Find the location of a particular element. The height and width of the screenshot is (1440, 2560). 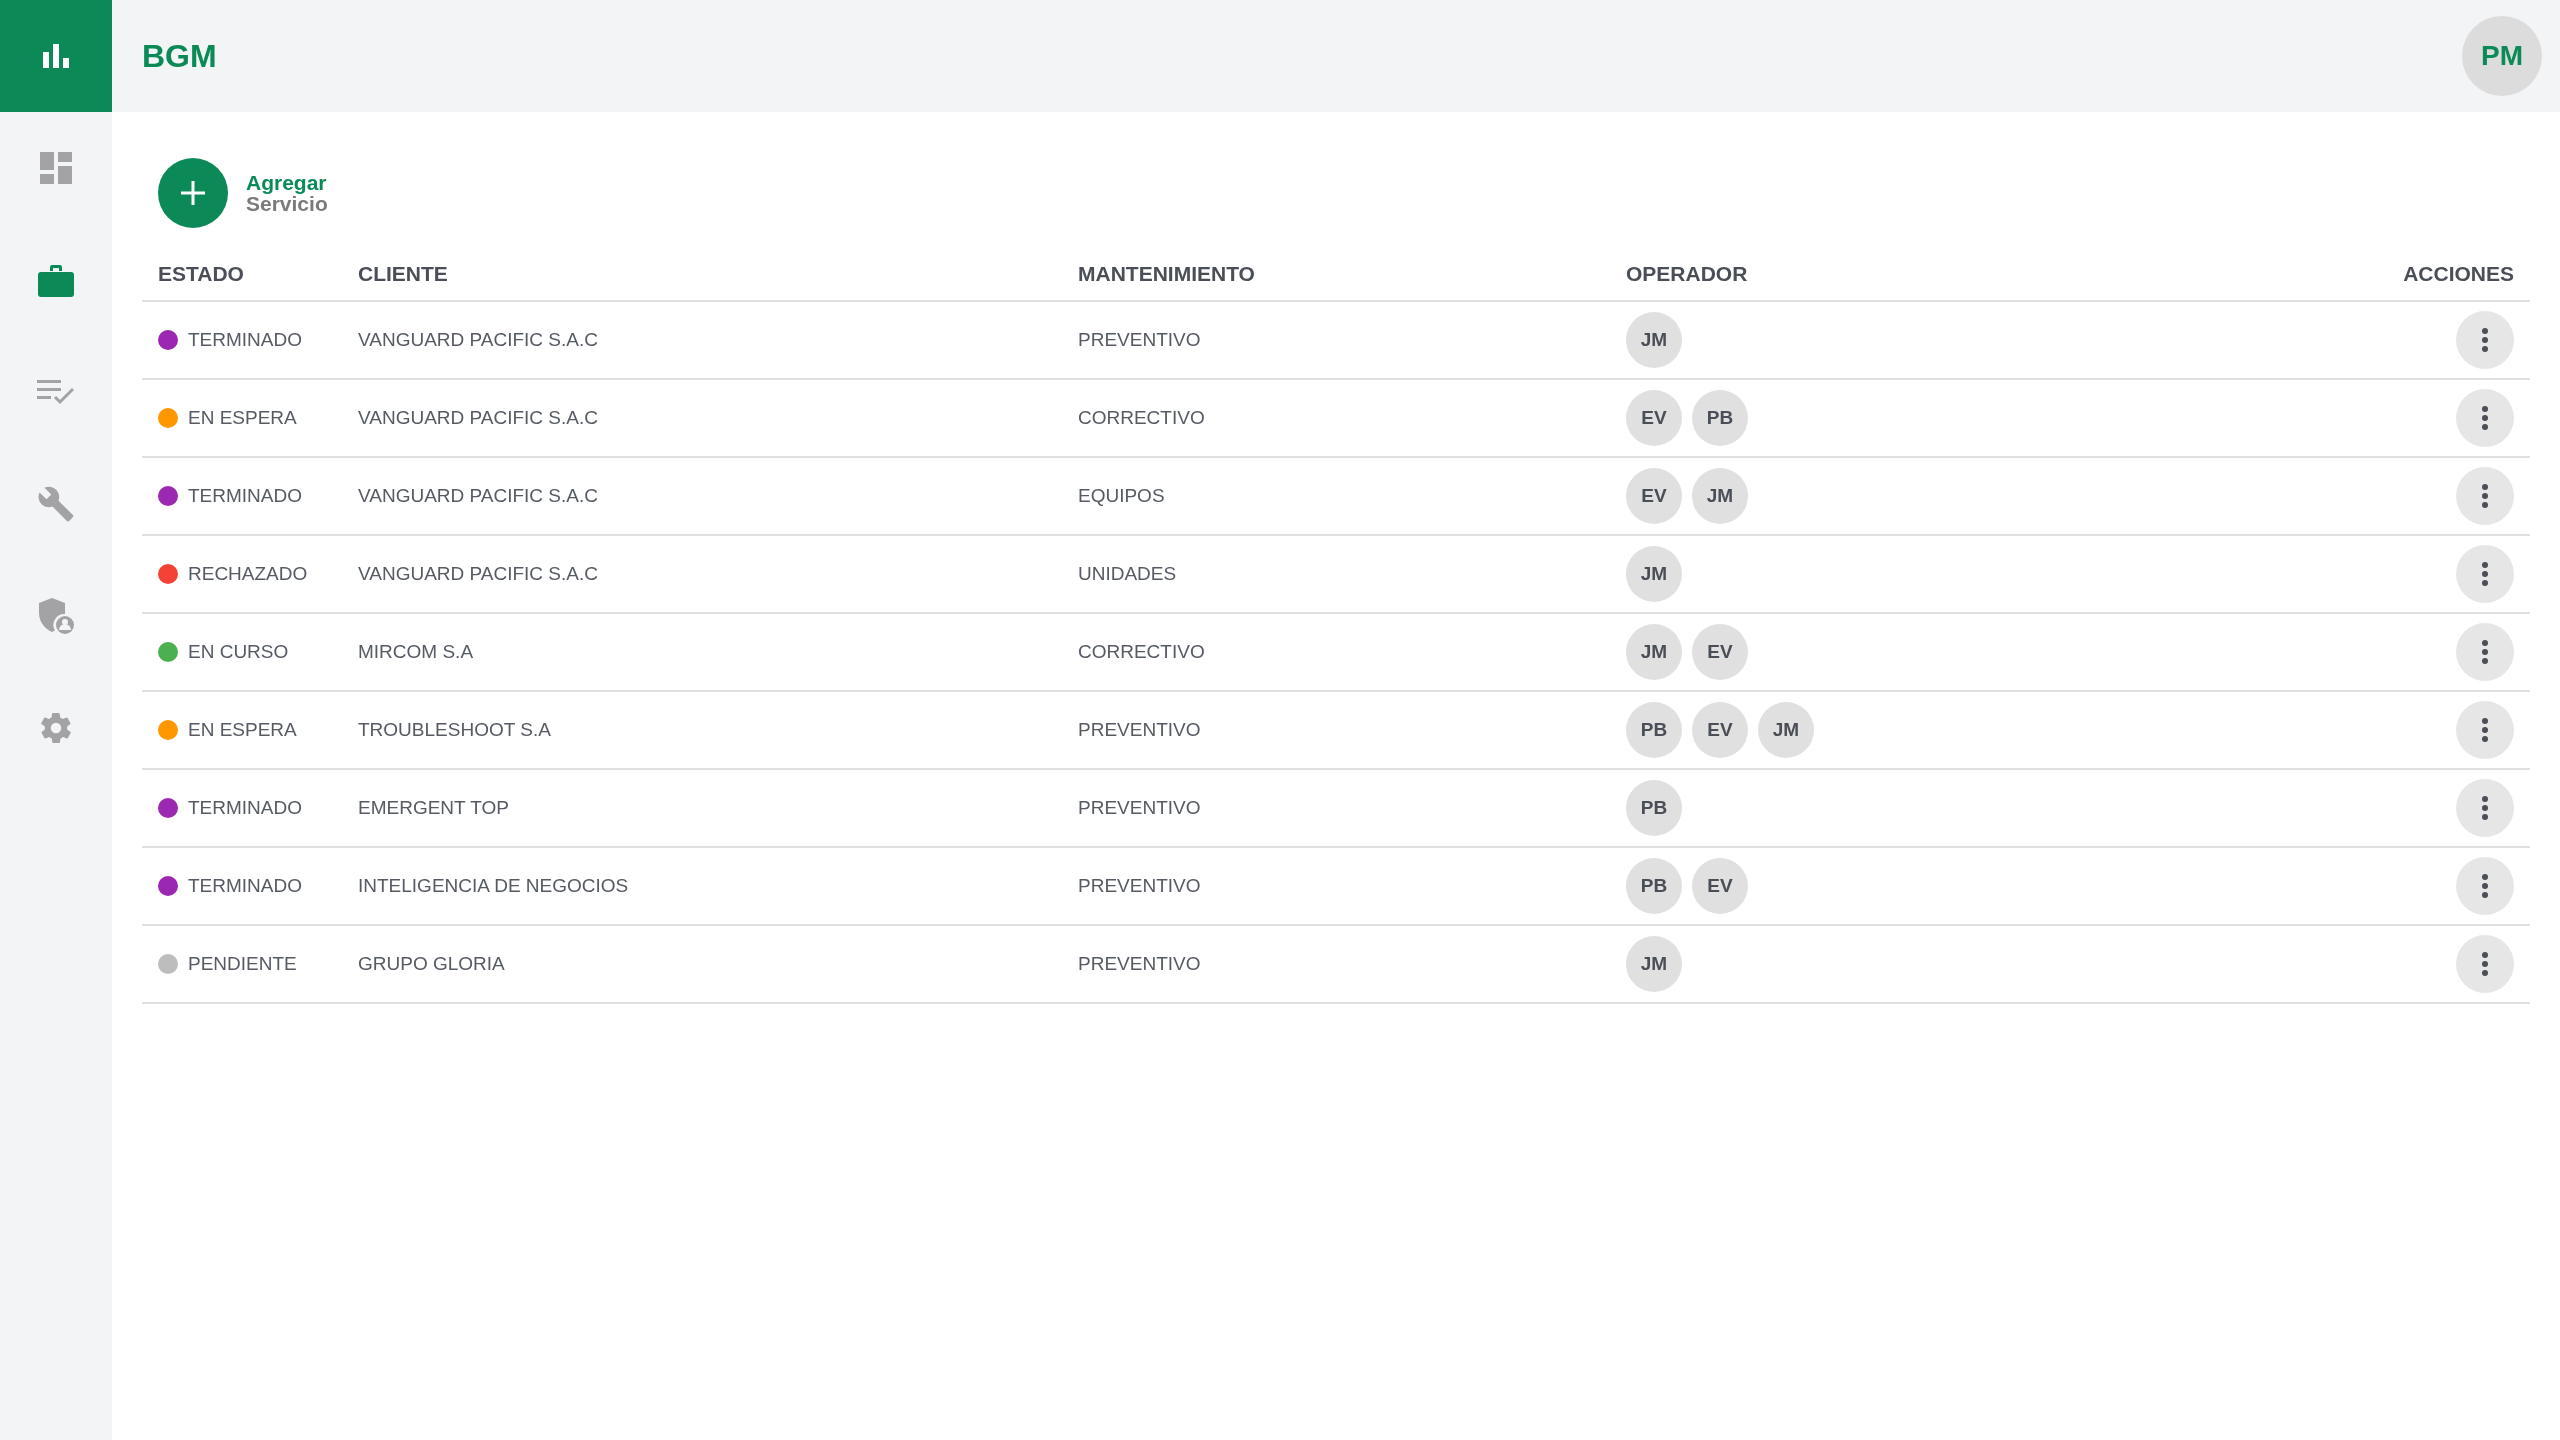

add-sublabel: Servicio is located at coordinates (287, 203).